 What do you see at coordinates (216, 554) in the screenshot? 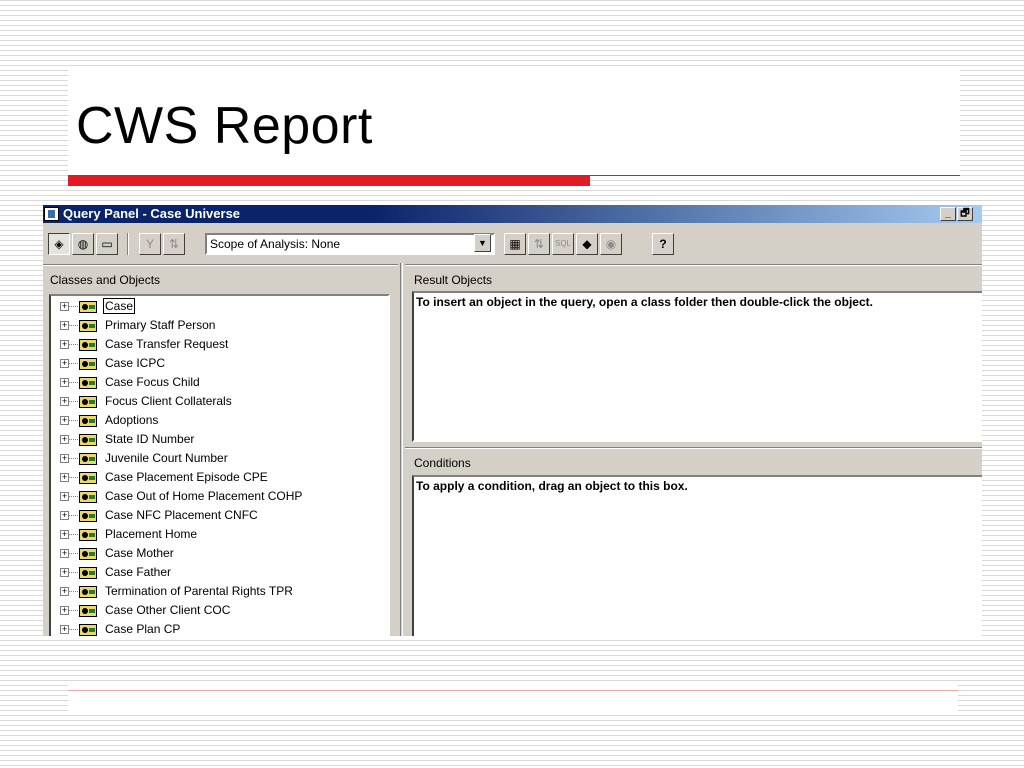
I see `tree-item: + Case Mother` at bounding box center [216, 554].